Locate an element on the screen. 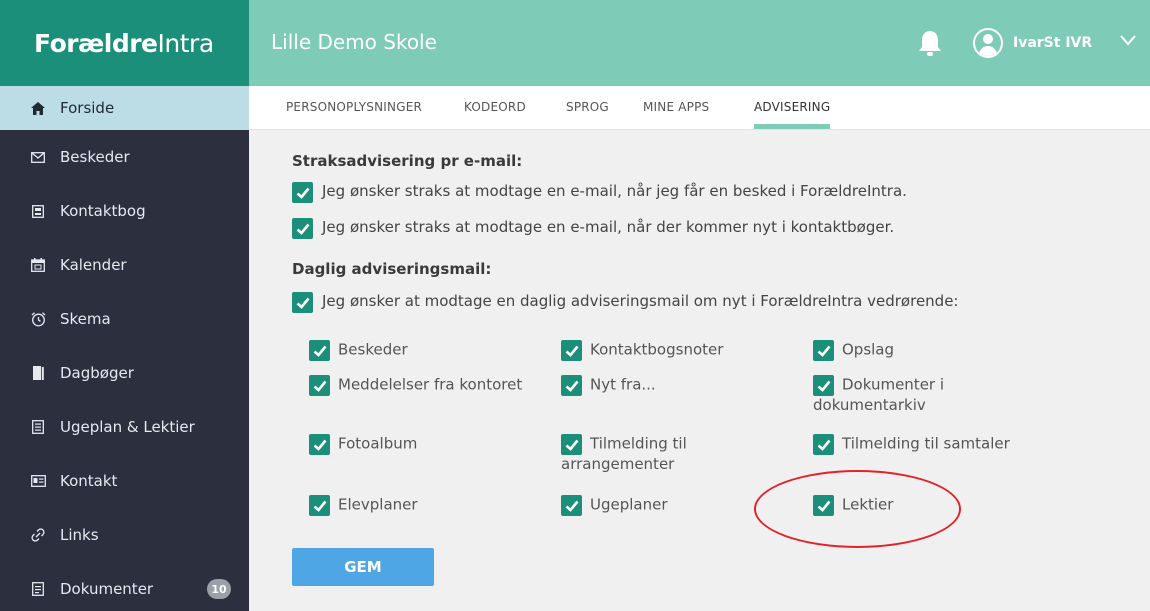  school-name: Lille Demo Skole is located at coordinates (354, 42).